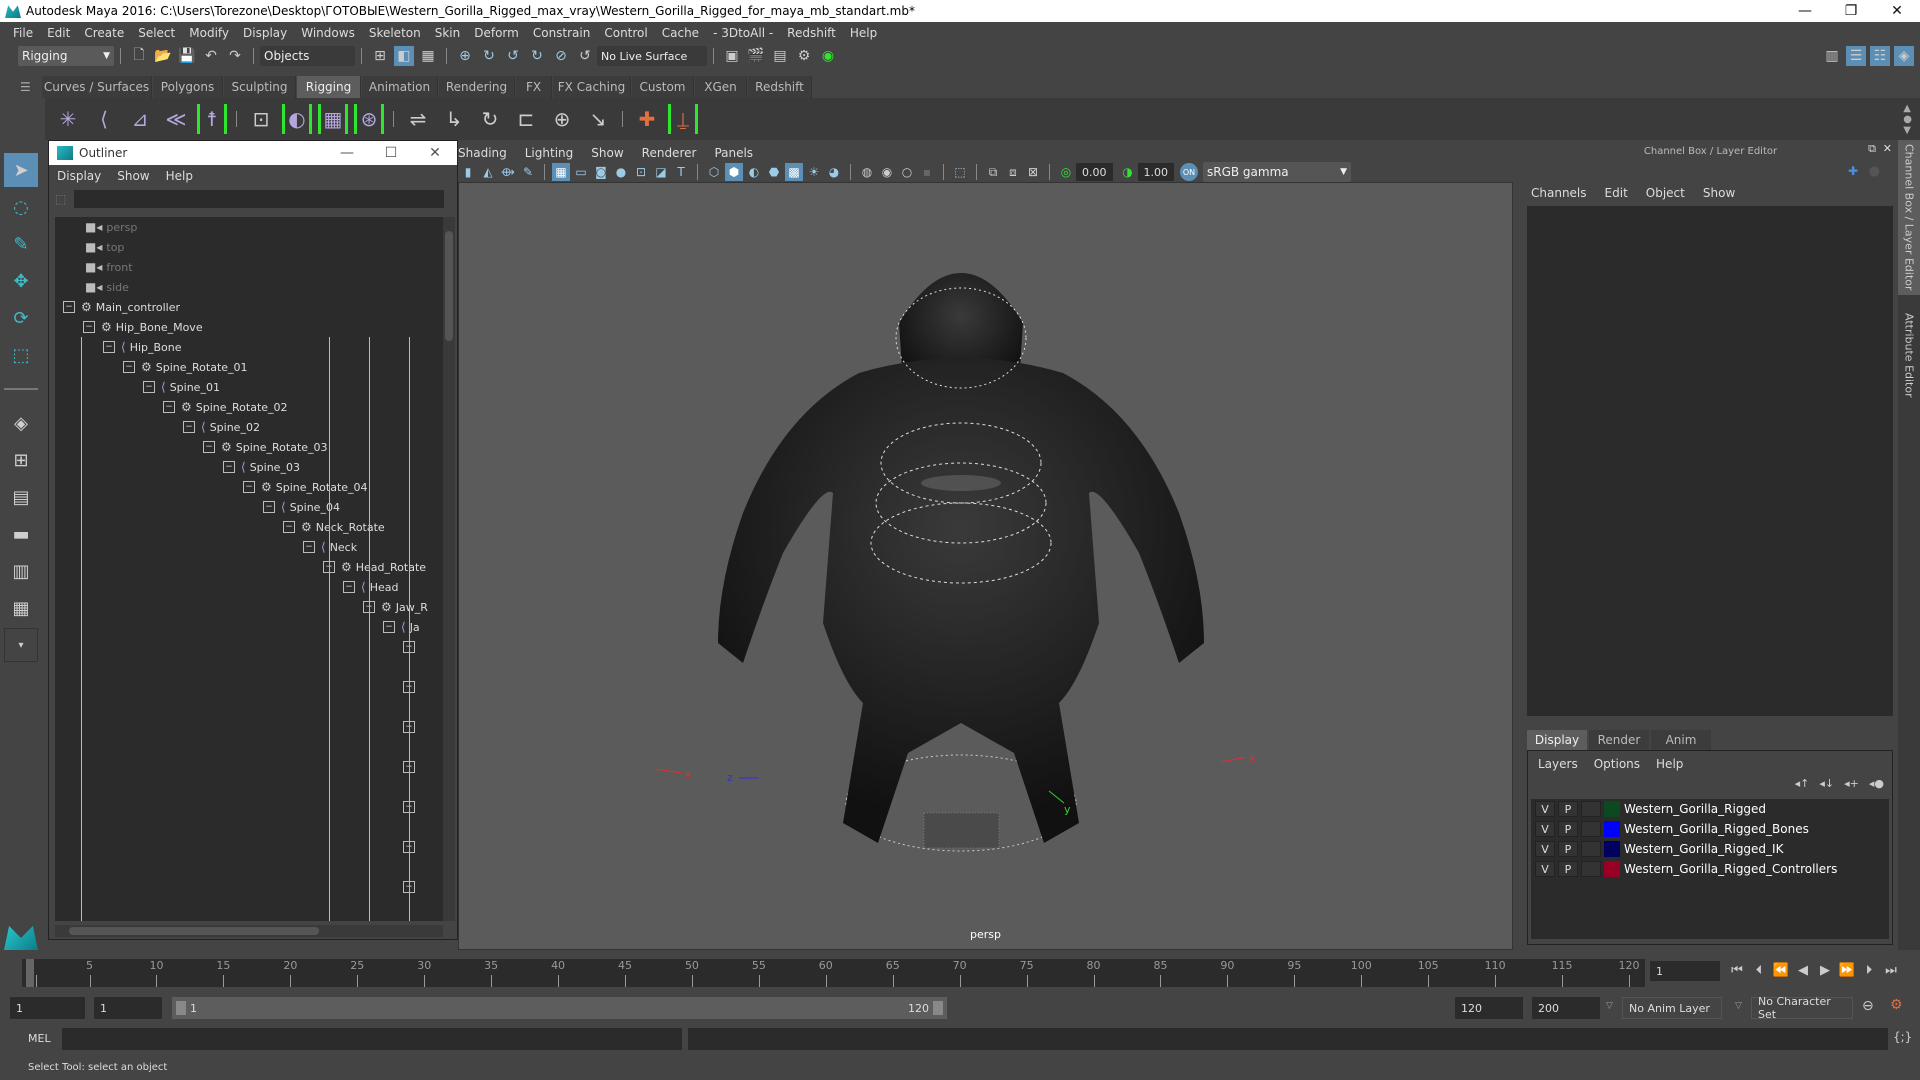  Describe the element at coordinates (21, 497) in the screenshot. I see `outliner-persp-layout-icon: ▤` at that location.